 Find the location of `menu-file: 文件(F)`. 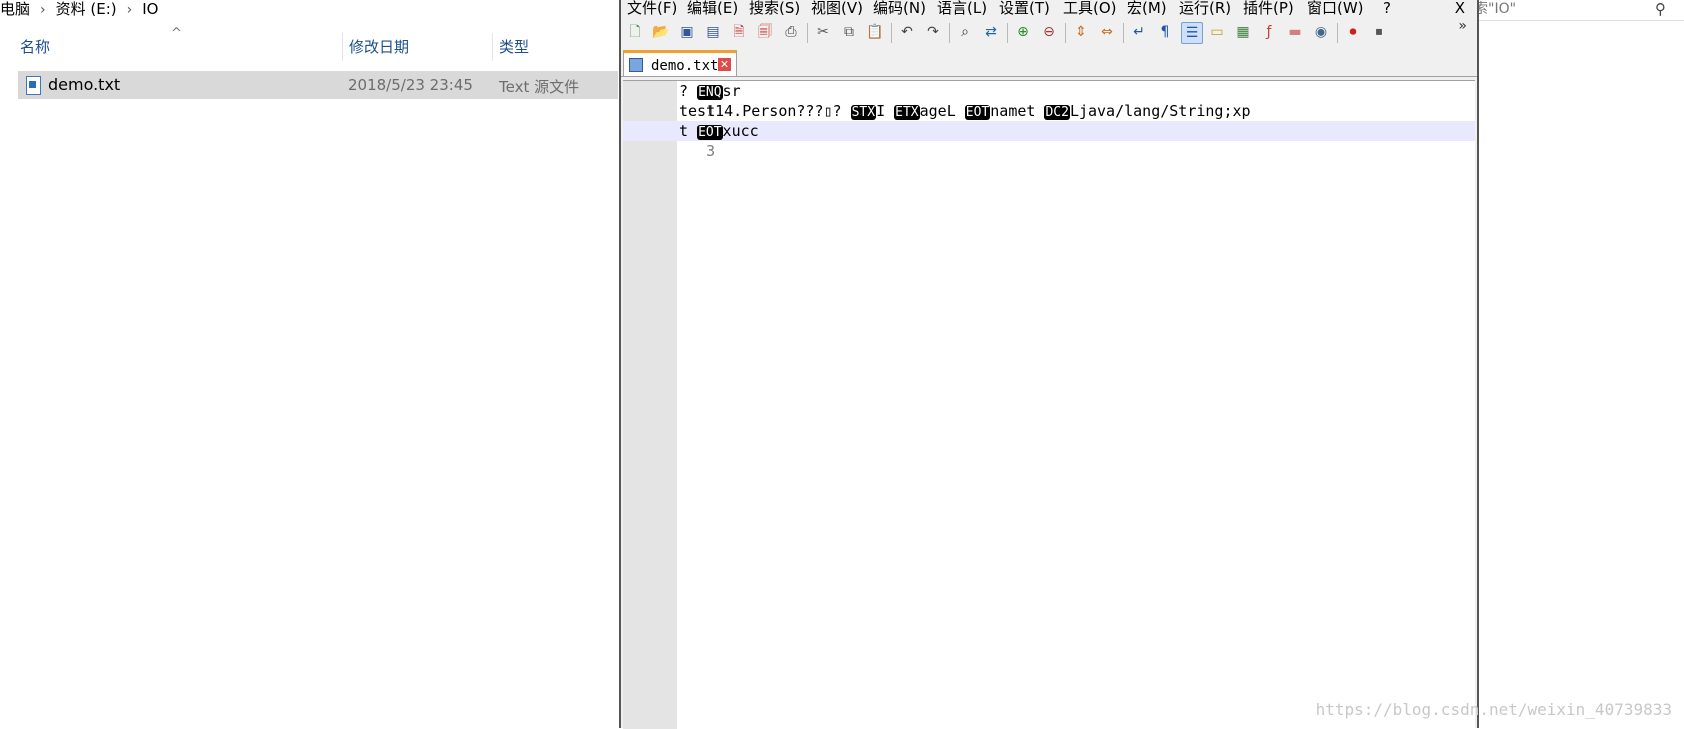

menu-file: 文件(F) is located at coordinates (652, 8).